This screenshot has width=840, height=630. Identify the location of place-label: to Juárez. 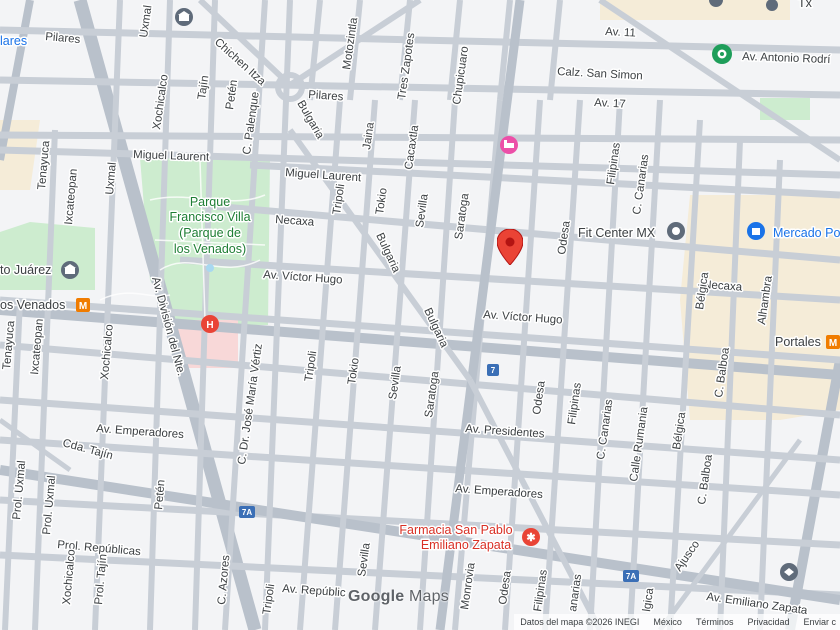
(25, 270).